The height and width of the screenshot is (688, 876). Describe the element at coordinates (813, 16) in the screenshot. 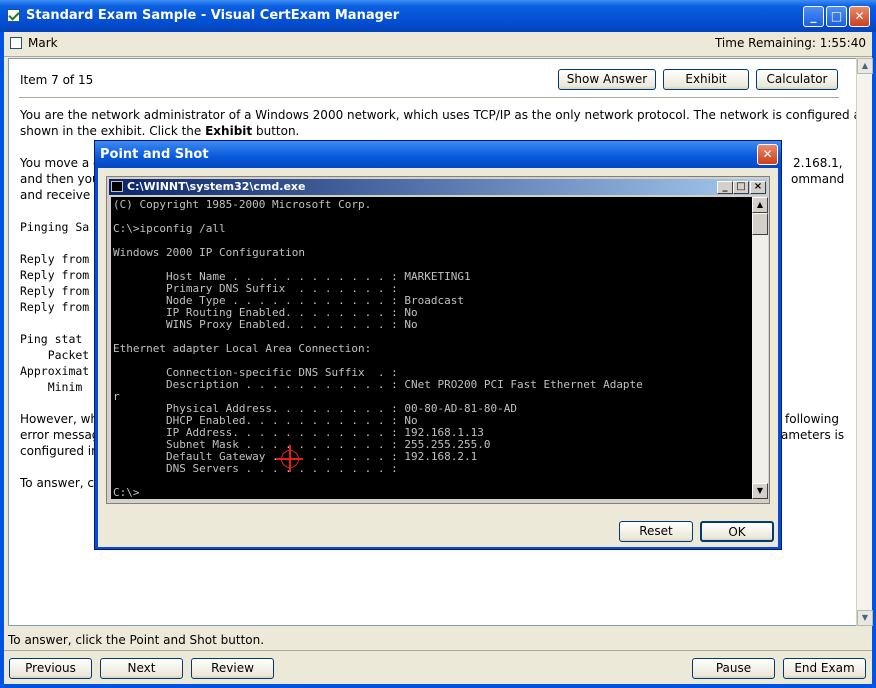

I see `minimize-button: _` at that location.